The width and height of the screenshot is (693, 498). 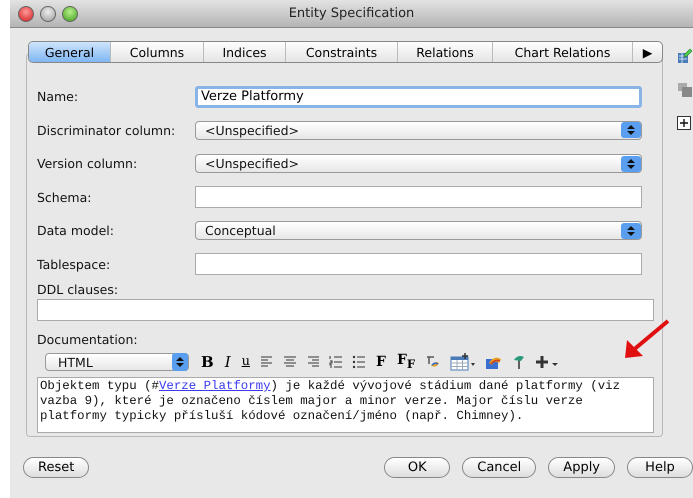 I want to click on italic-button: I, so click(x=228, y=362).